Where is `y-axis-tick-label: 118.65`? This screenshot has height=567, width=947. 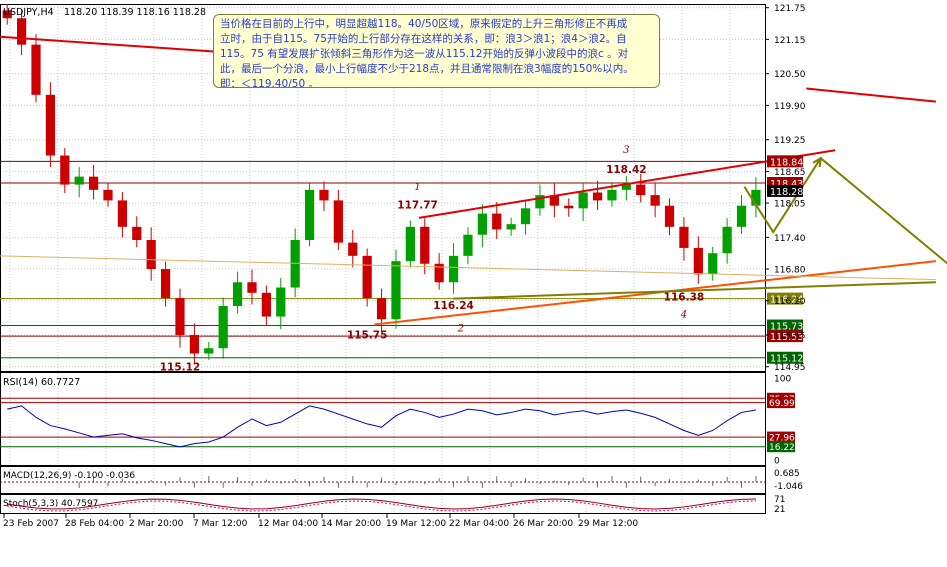 y-axis-tick-label: 118.65 is located at coordinates (790, 173).